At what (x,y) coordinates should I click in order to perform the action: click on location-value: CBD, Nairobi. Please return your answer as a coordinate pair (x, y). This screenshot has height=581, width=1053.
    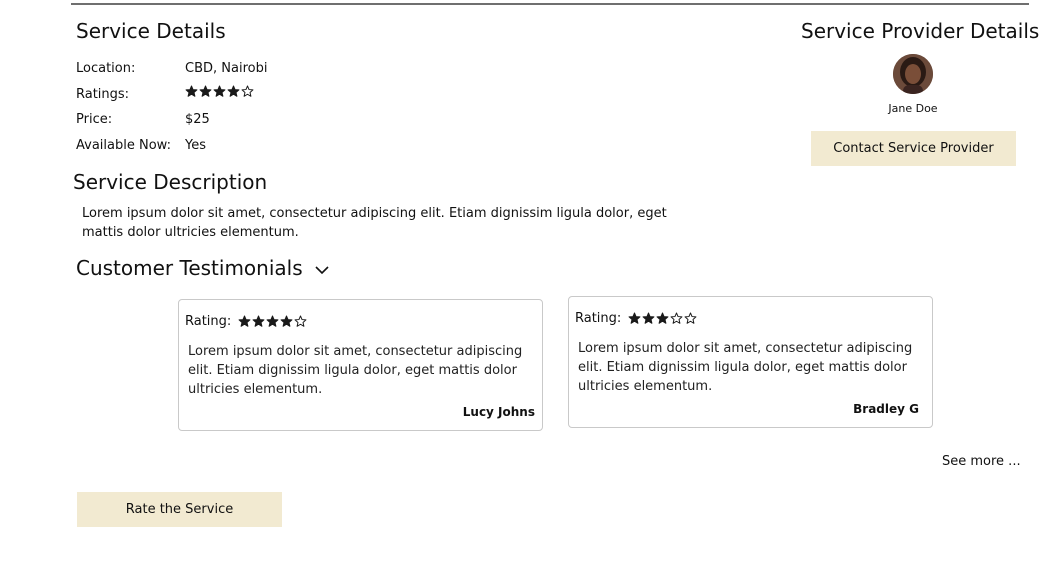
    Looking at the image, I should click on (226, 68).